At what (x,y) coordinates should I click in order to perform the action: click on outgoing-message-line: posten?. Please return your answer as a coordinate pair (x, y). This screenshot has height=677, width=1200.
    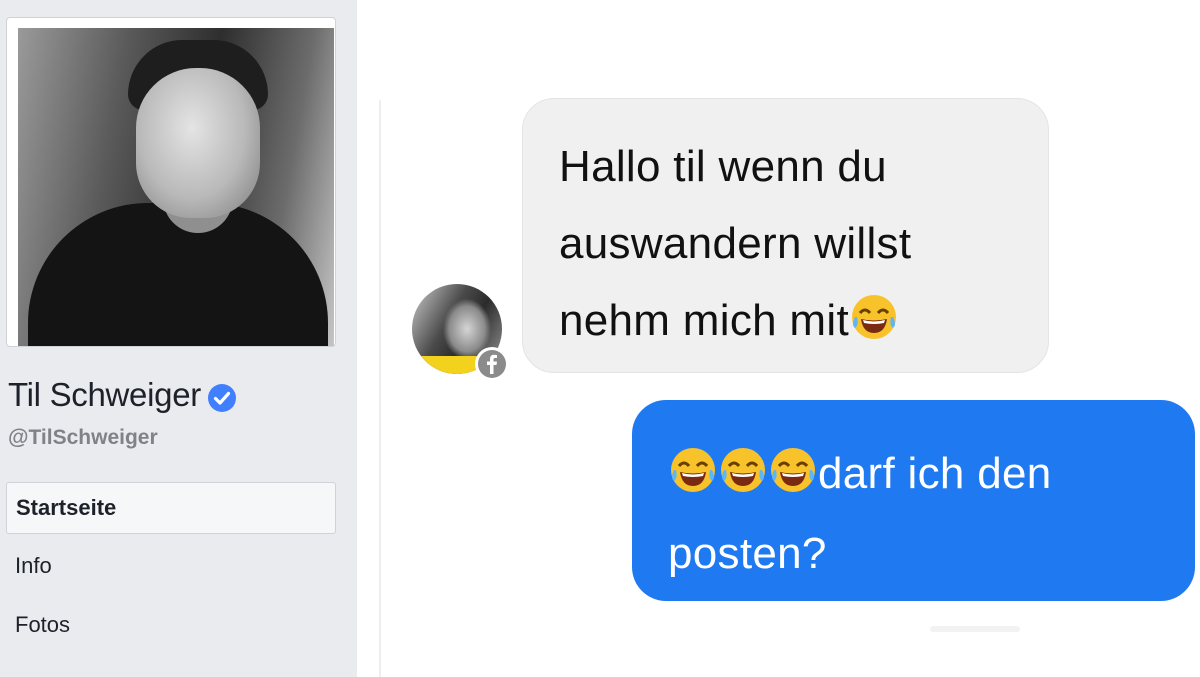
    Looking at the image, I should click on (747, 553).